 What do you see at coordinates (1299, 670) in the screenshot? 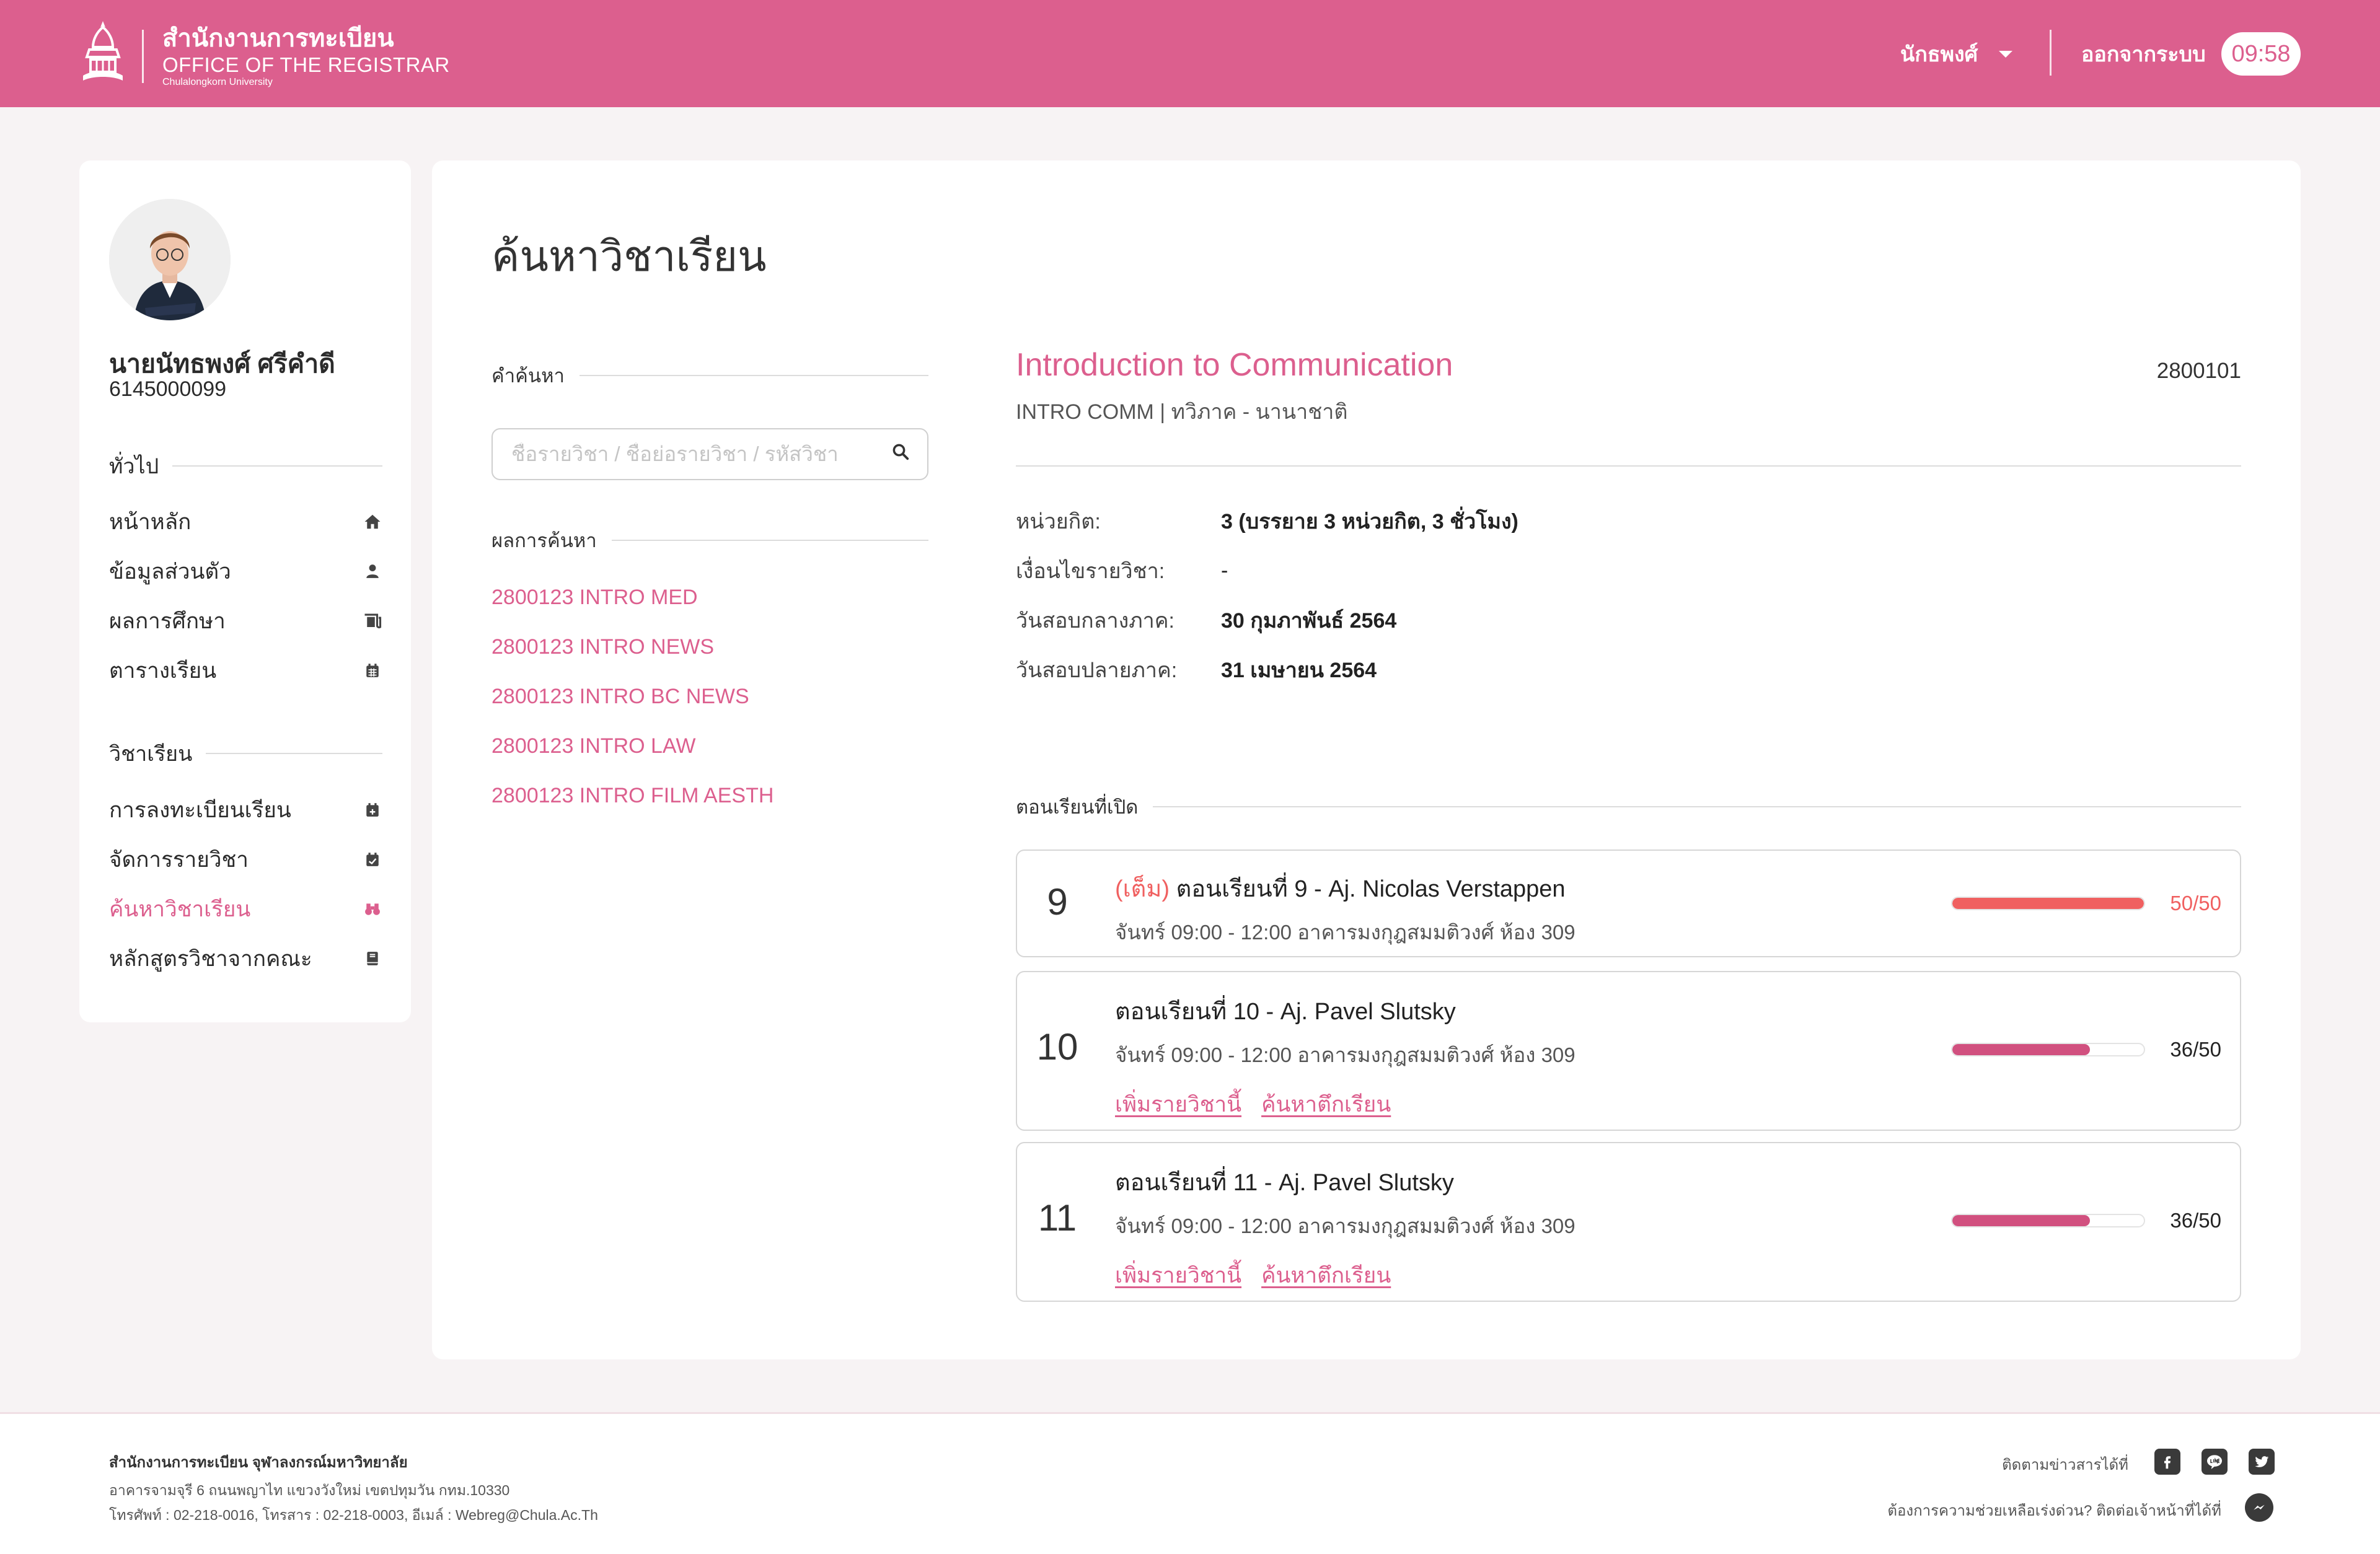
I see `info-value: 31 เมษายน 2564` at bounding box center [1299, 670].